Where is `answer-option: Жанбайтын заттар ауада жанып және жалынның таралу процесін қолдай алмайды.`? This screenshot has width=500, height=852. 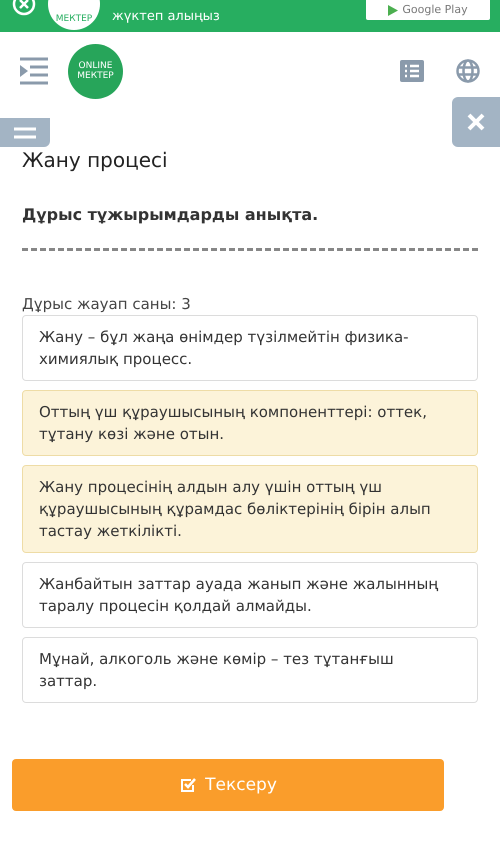
answer-option: Жанбайтын заттар ауада жанып және жалынның таралу процесін қолдай алмайды. is located at coordinates (250, 595).